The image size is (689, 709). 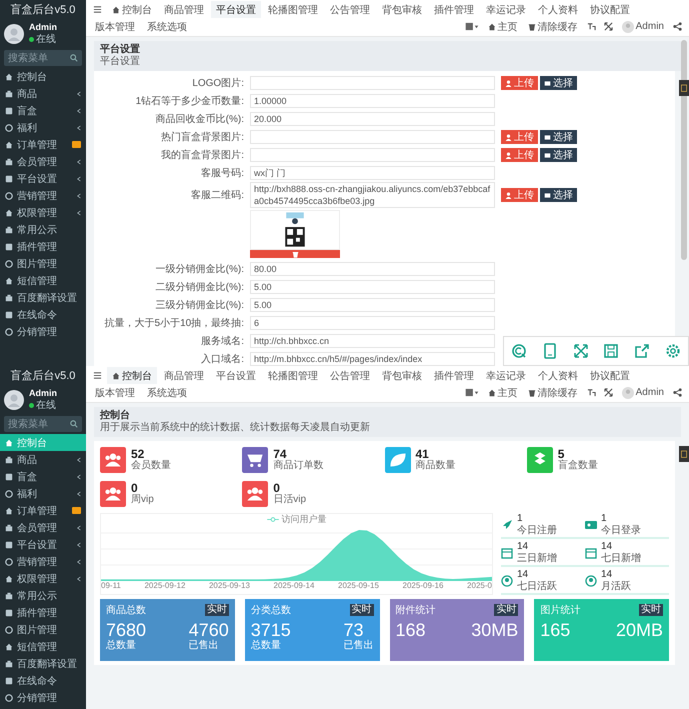 What do you see at coordinates (372, 119) in the screenshot?
I see `input-field: 20.000` at bounding box center [372, 119].